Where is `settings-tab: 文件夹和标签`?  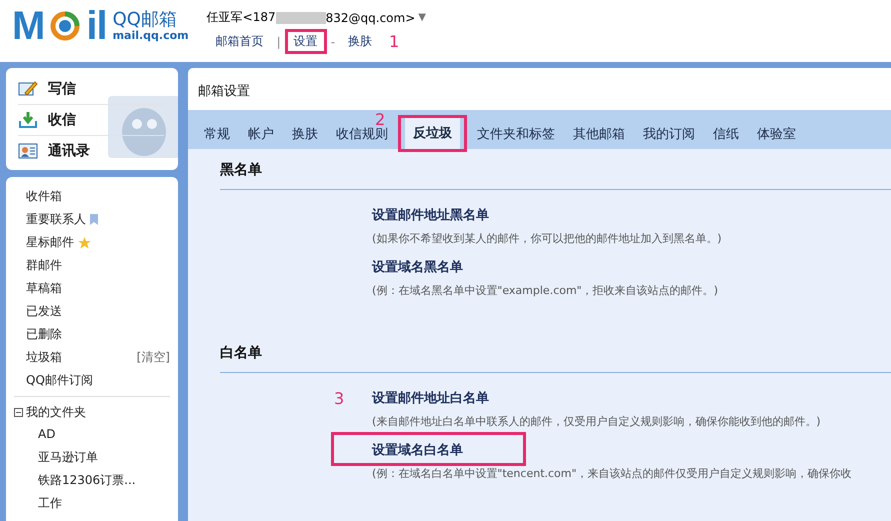
settings-tab: 文件夹和标签 is located at coordinates (516, 135).